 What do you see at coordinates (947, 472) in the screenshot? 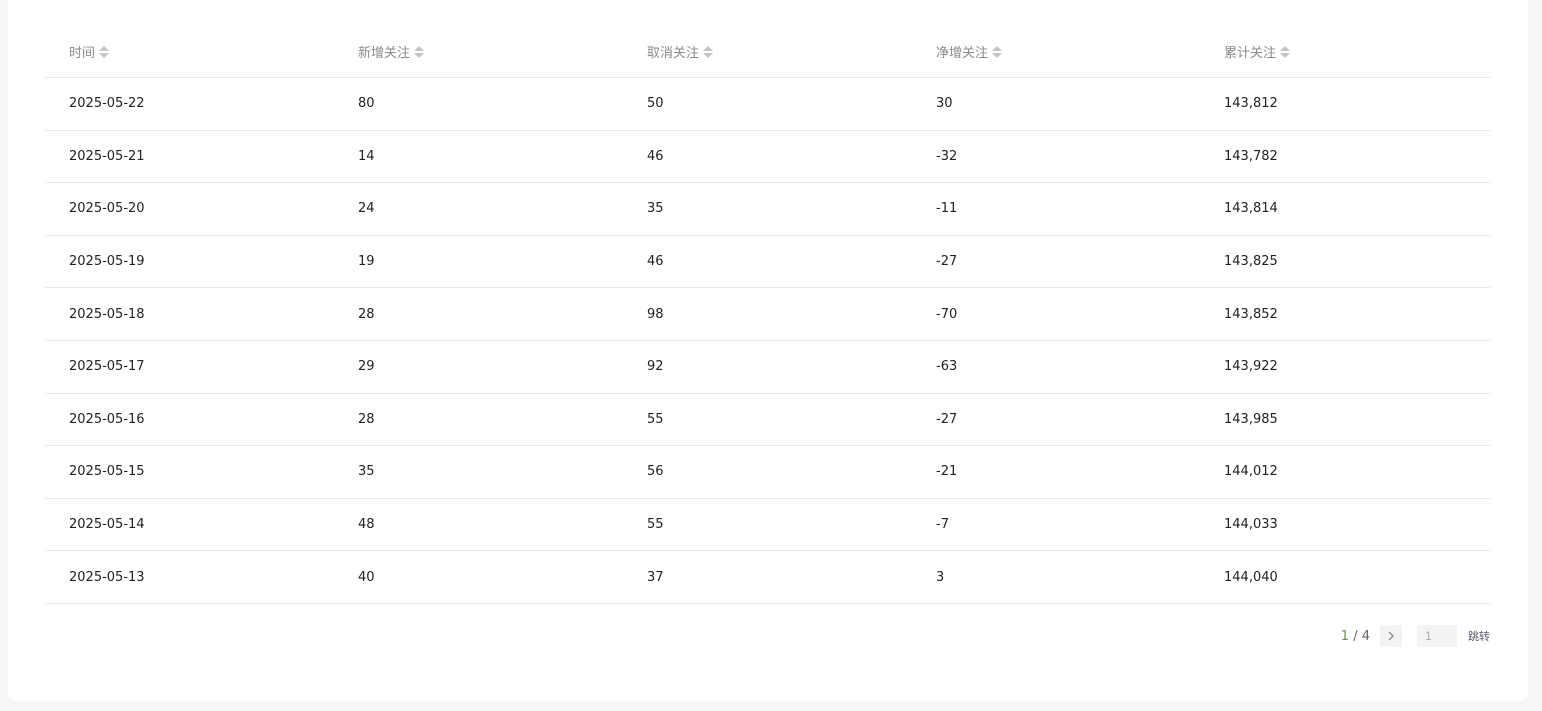
I see `cell-net-follows: -21` at bounding box center [947, 472].